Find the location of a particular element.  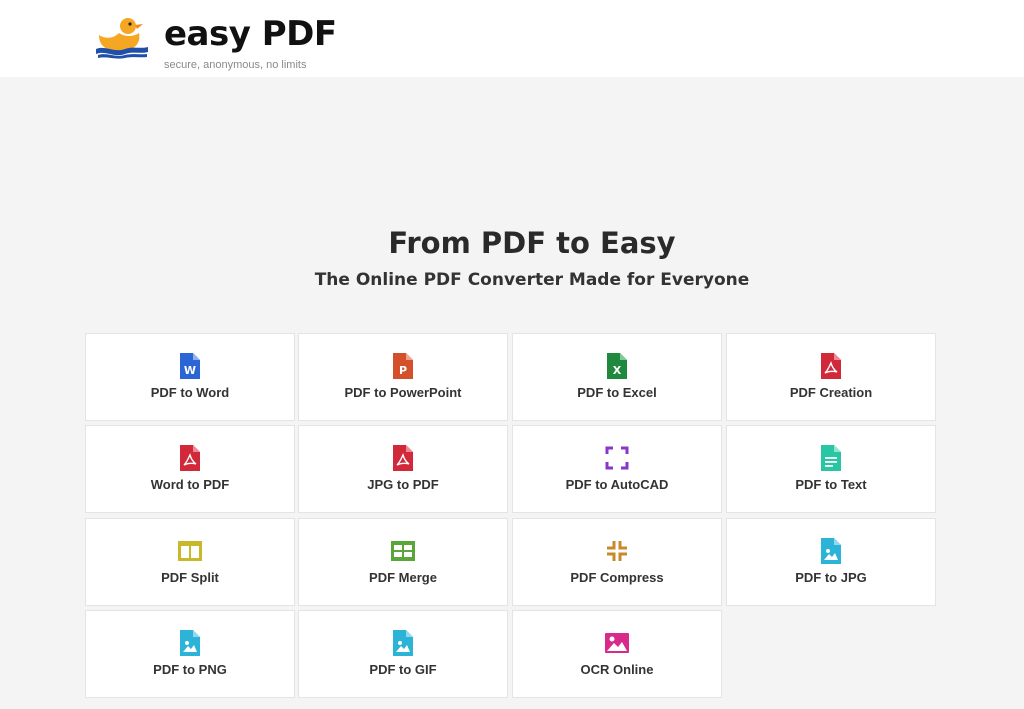

tool-pdf-to-excel: X PDF to Excel is located at coordinates (617, 377).